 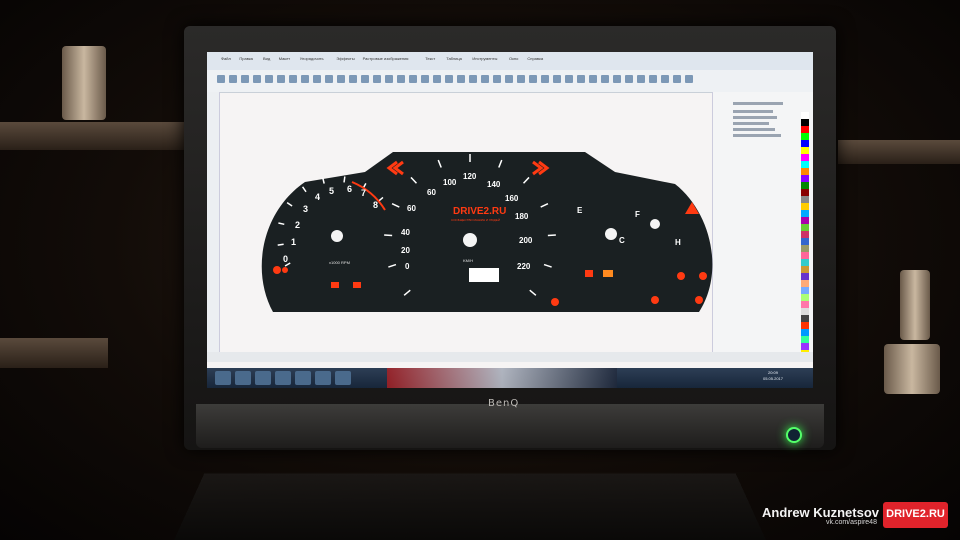 What do you see at coordinates (773, 376) in the screenshot?
I see `taskbar-clock: 20:09 05.05.2017` at bounding box center [773, 376].